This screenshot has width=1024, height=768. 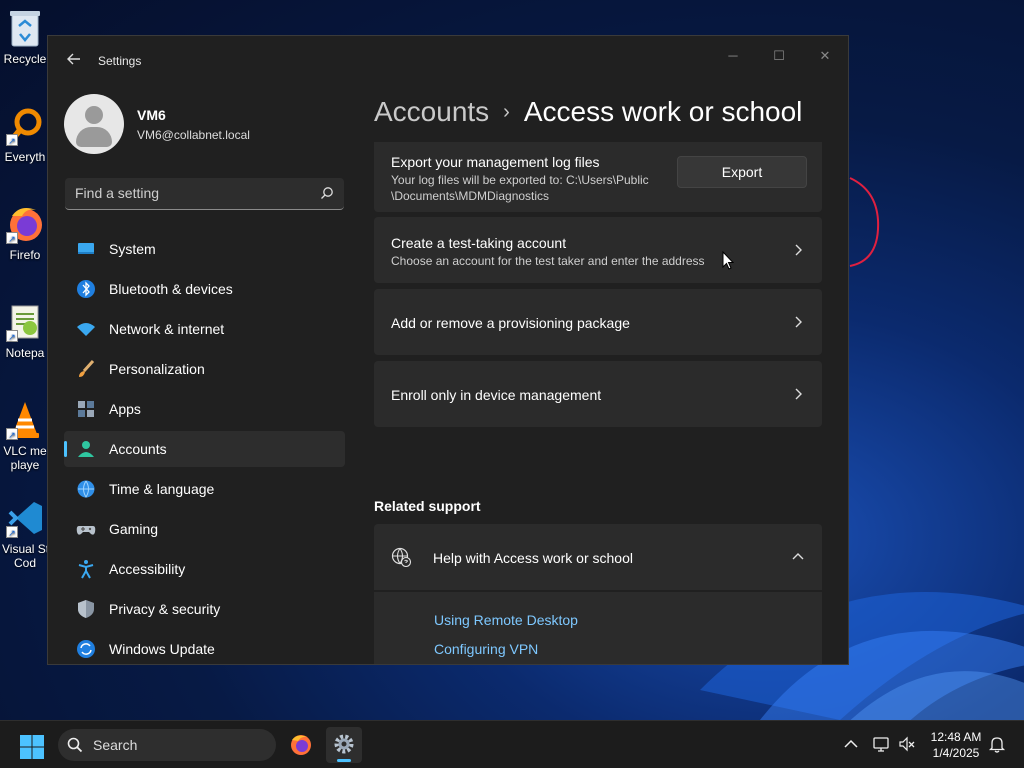 I want to click on sidebar-item-label: Accessibility, so click(x=147, y=569).